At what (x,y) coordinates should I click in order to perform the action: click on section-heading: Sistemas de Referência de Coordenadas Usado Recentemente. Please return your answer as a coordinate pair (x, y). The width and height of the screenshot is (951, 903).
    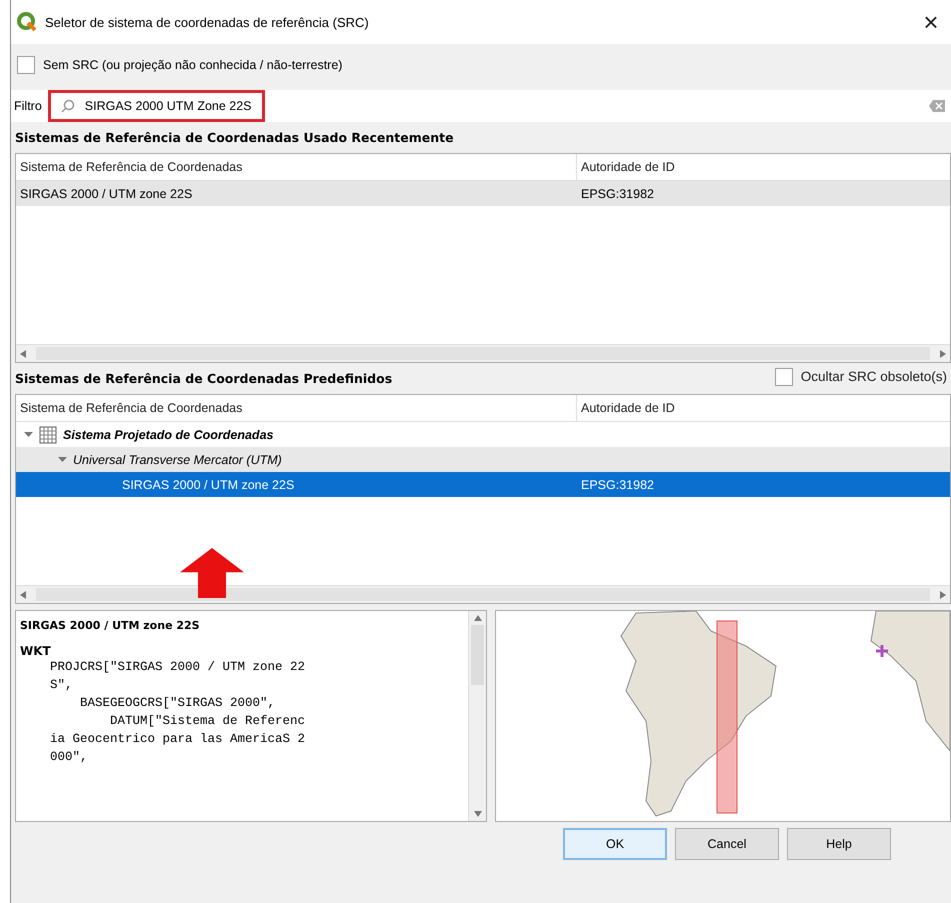
    Looking at the image, I should click on (234, 138).